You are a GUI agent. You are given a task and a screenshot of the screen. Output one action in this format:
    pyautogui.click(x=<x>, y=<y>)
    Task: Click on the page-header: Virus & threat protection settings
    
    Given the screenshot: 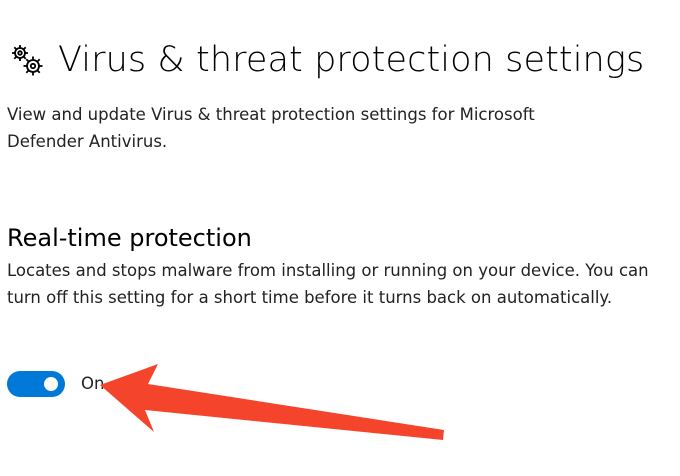 What is the action you would take?
    pyautogui.click(x=326, y=60)
    